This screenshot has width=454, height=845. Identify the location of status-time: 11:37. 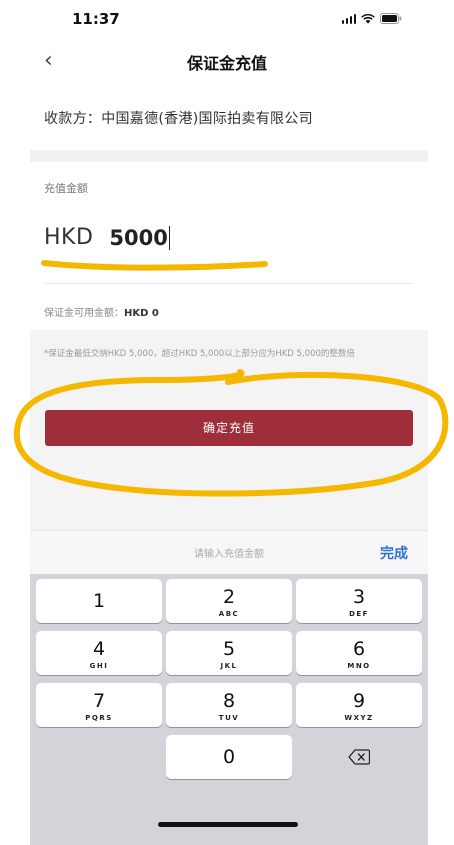
(96, 19).